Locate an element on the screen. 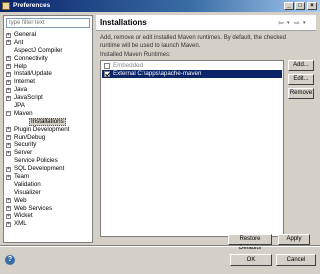 The image size is (320, 274). tree-item-label: Install/Update is located at coordinates (33, 74).